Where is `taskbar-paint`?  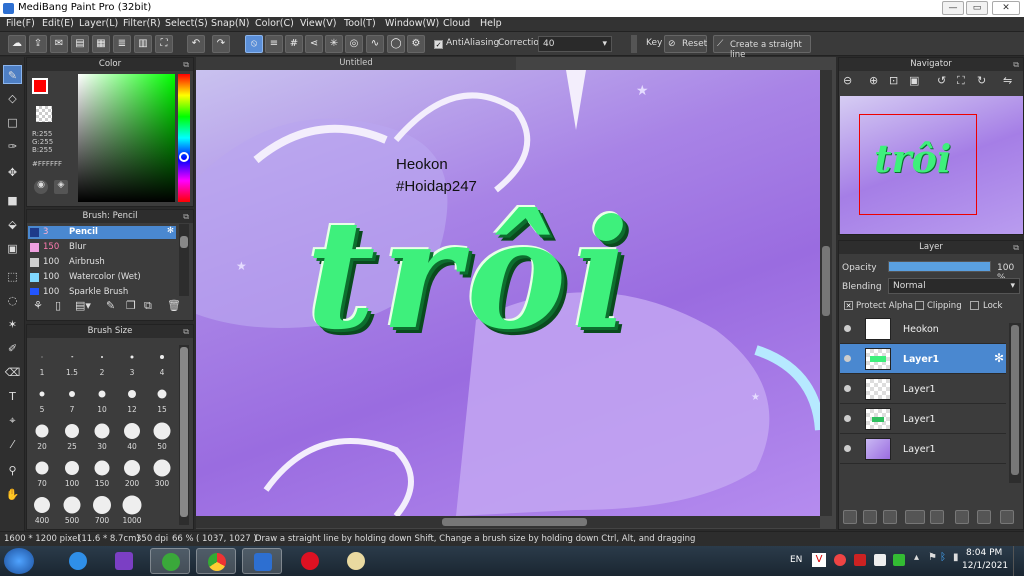
taskbar-paint is located at coordinates (356, 561).